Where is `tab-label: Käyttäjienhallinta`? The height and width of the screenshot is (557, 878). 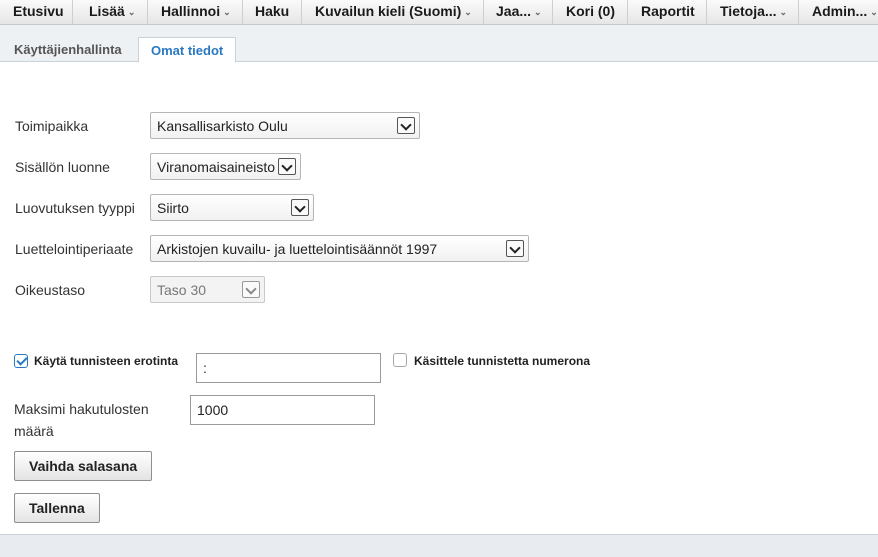 tab-label: Käyttäjienhallinta is located at coordinates (68, 49).